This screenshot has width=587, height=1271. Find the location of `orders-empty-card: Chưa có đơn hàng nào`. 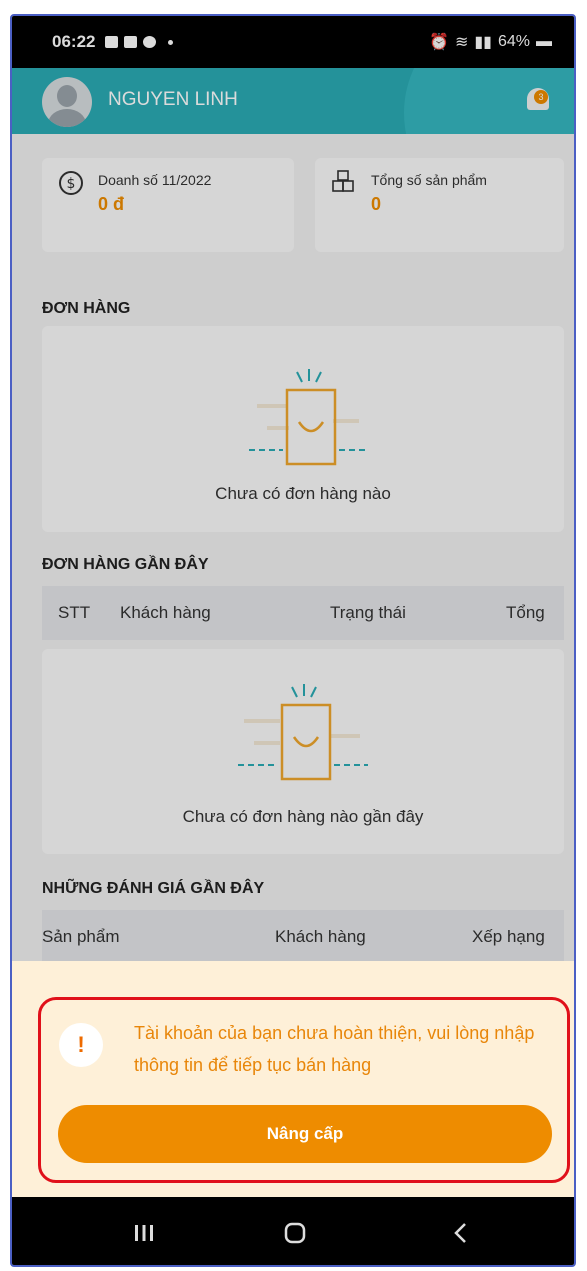

orders-empty-card: Chưa có đơn hàng nào is located at coordinates (303, 429).